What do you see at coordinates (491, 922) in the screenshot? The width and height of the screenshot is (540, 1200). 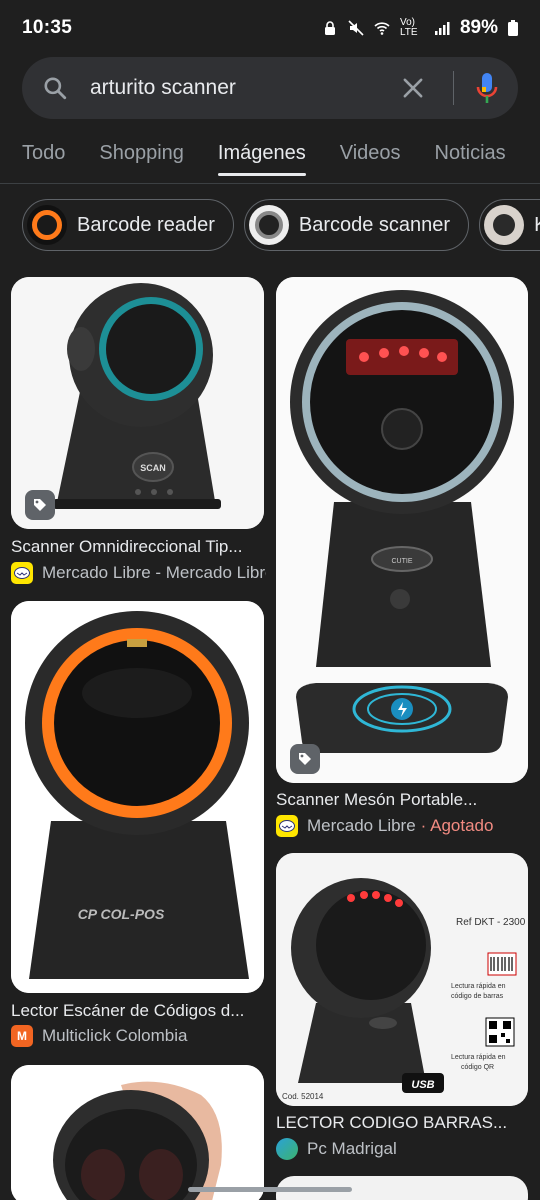 I see `ref-label: Ref DKT - 2300` at bounding box center [491, 922].